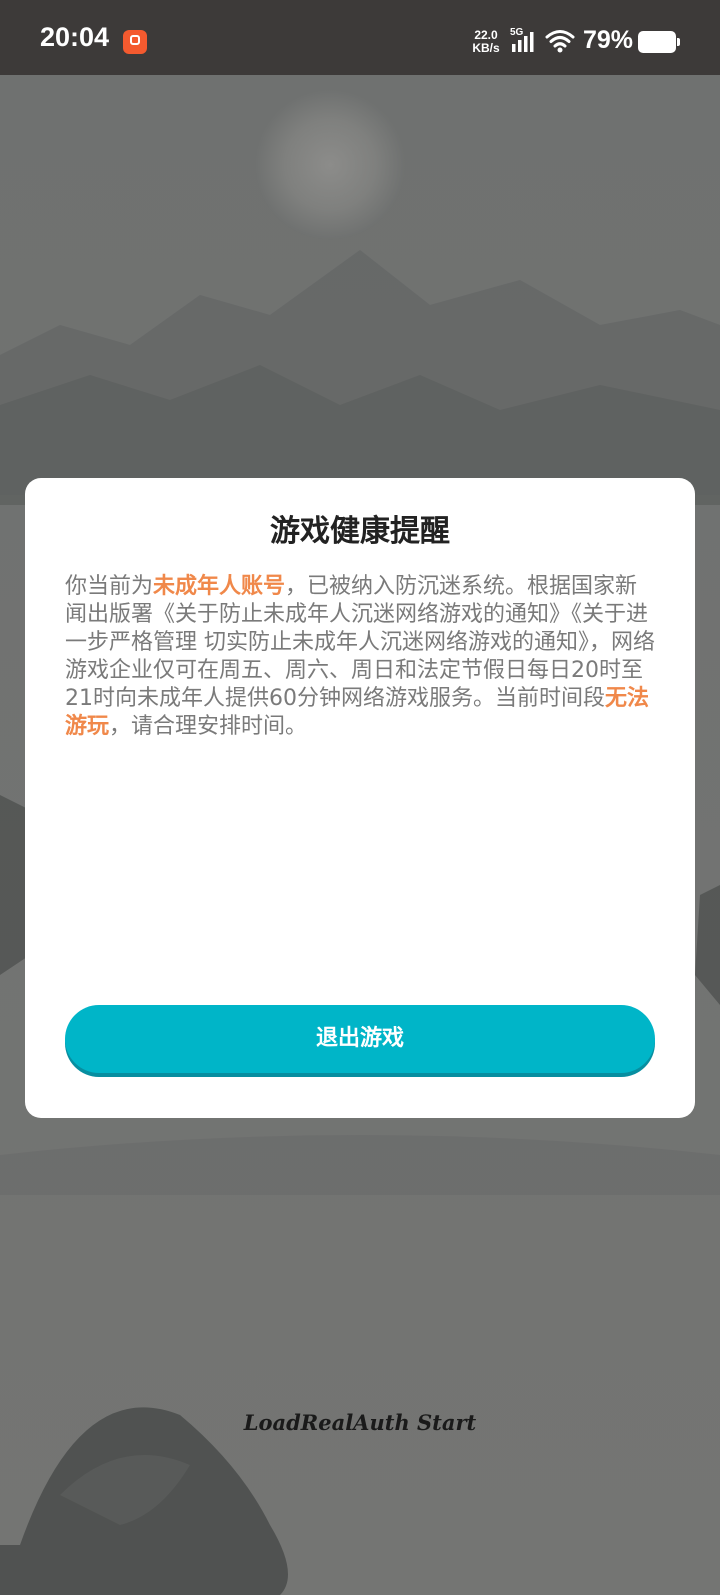 The width and height of the screenshot is (720, 1595). Describe the element at coordinates (659, 42) in the screenshot. I see `battery-icon` at that location.